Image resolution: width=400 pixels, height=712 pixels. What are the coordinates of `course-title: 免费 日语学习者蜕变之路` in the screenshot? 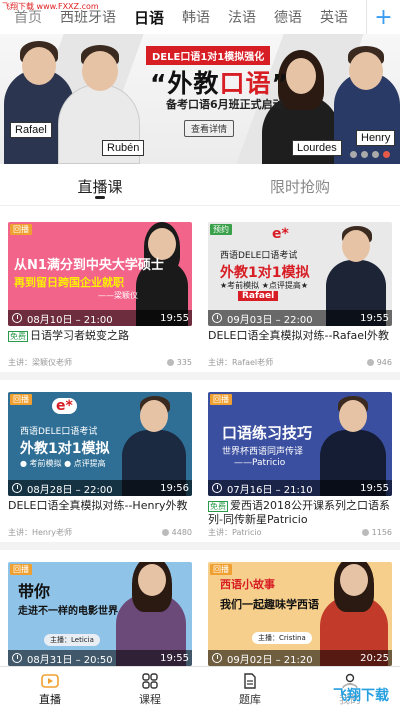 It's located at (100, 342).